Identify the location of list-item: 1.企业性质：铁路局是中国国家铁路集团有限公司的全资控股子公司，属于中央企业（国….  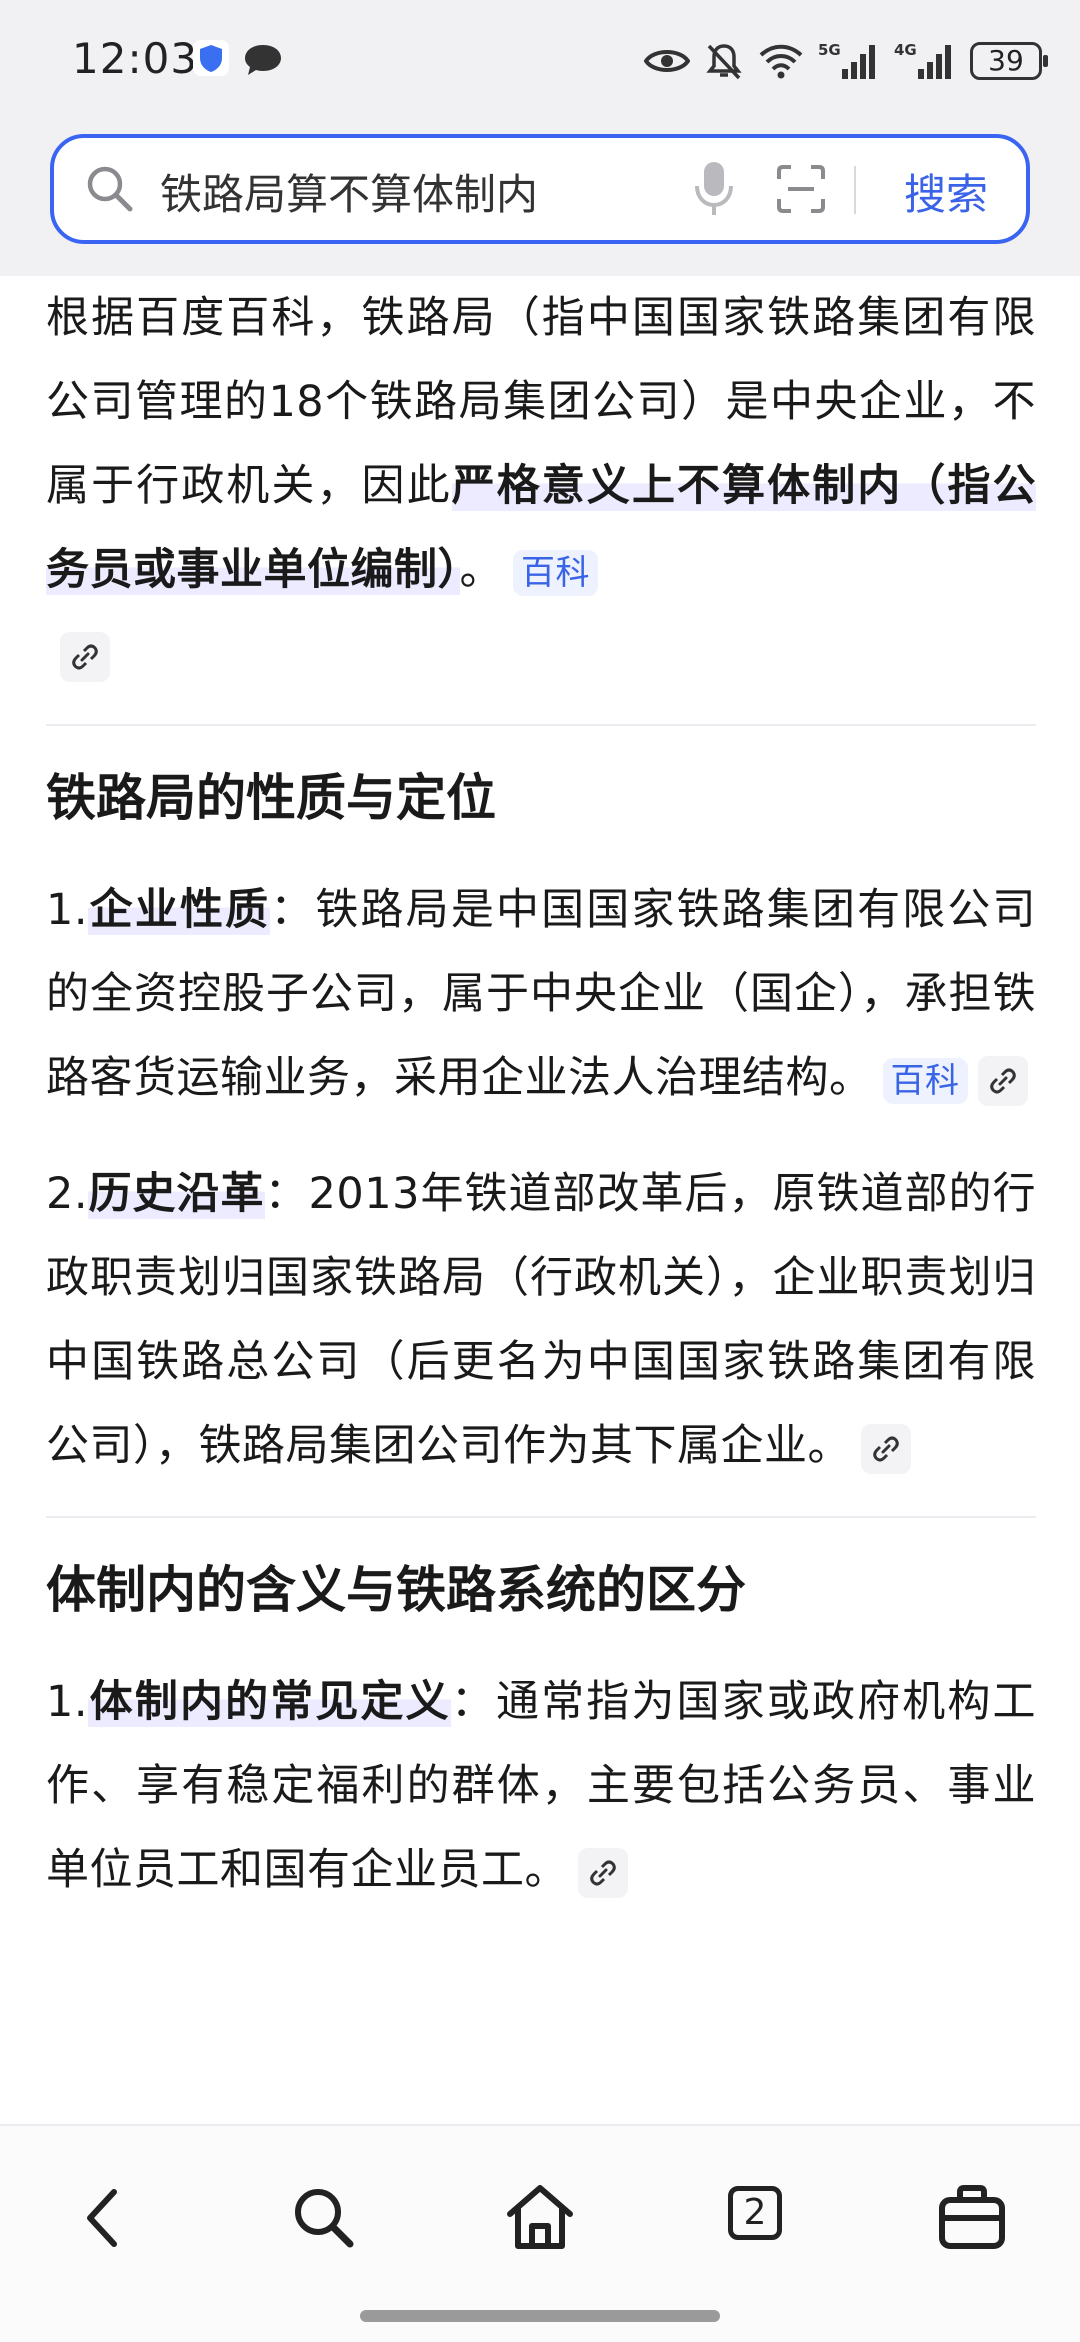
(541, 994).